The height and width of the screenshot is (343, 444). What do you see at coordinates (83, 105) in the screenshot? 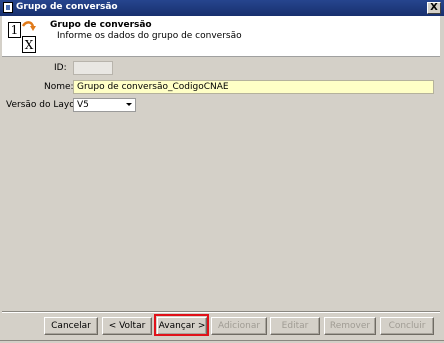
I see `layout-version-value: V5` at bounding box center [83, 105].